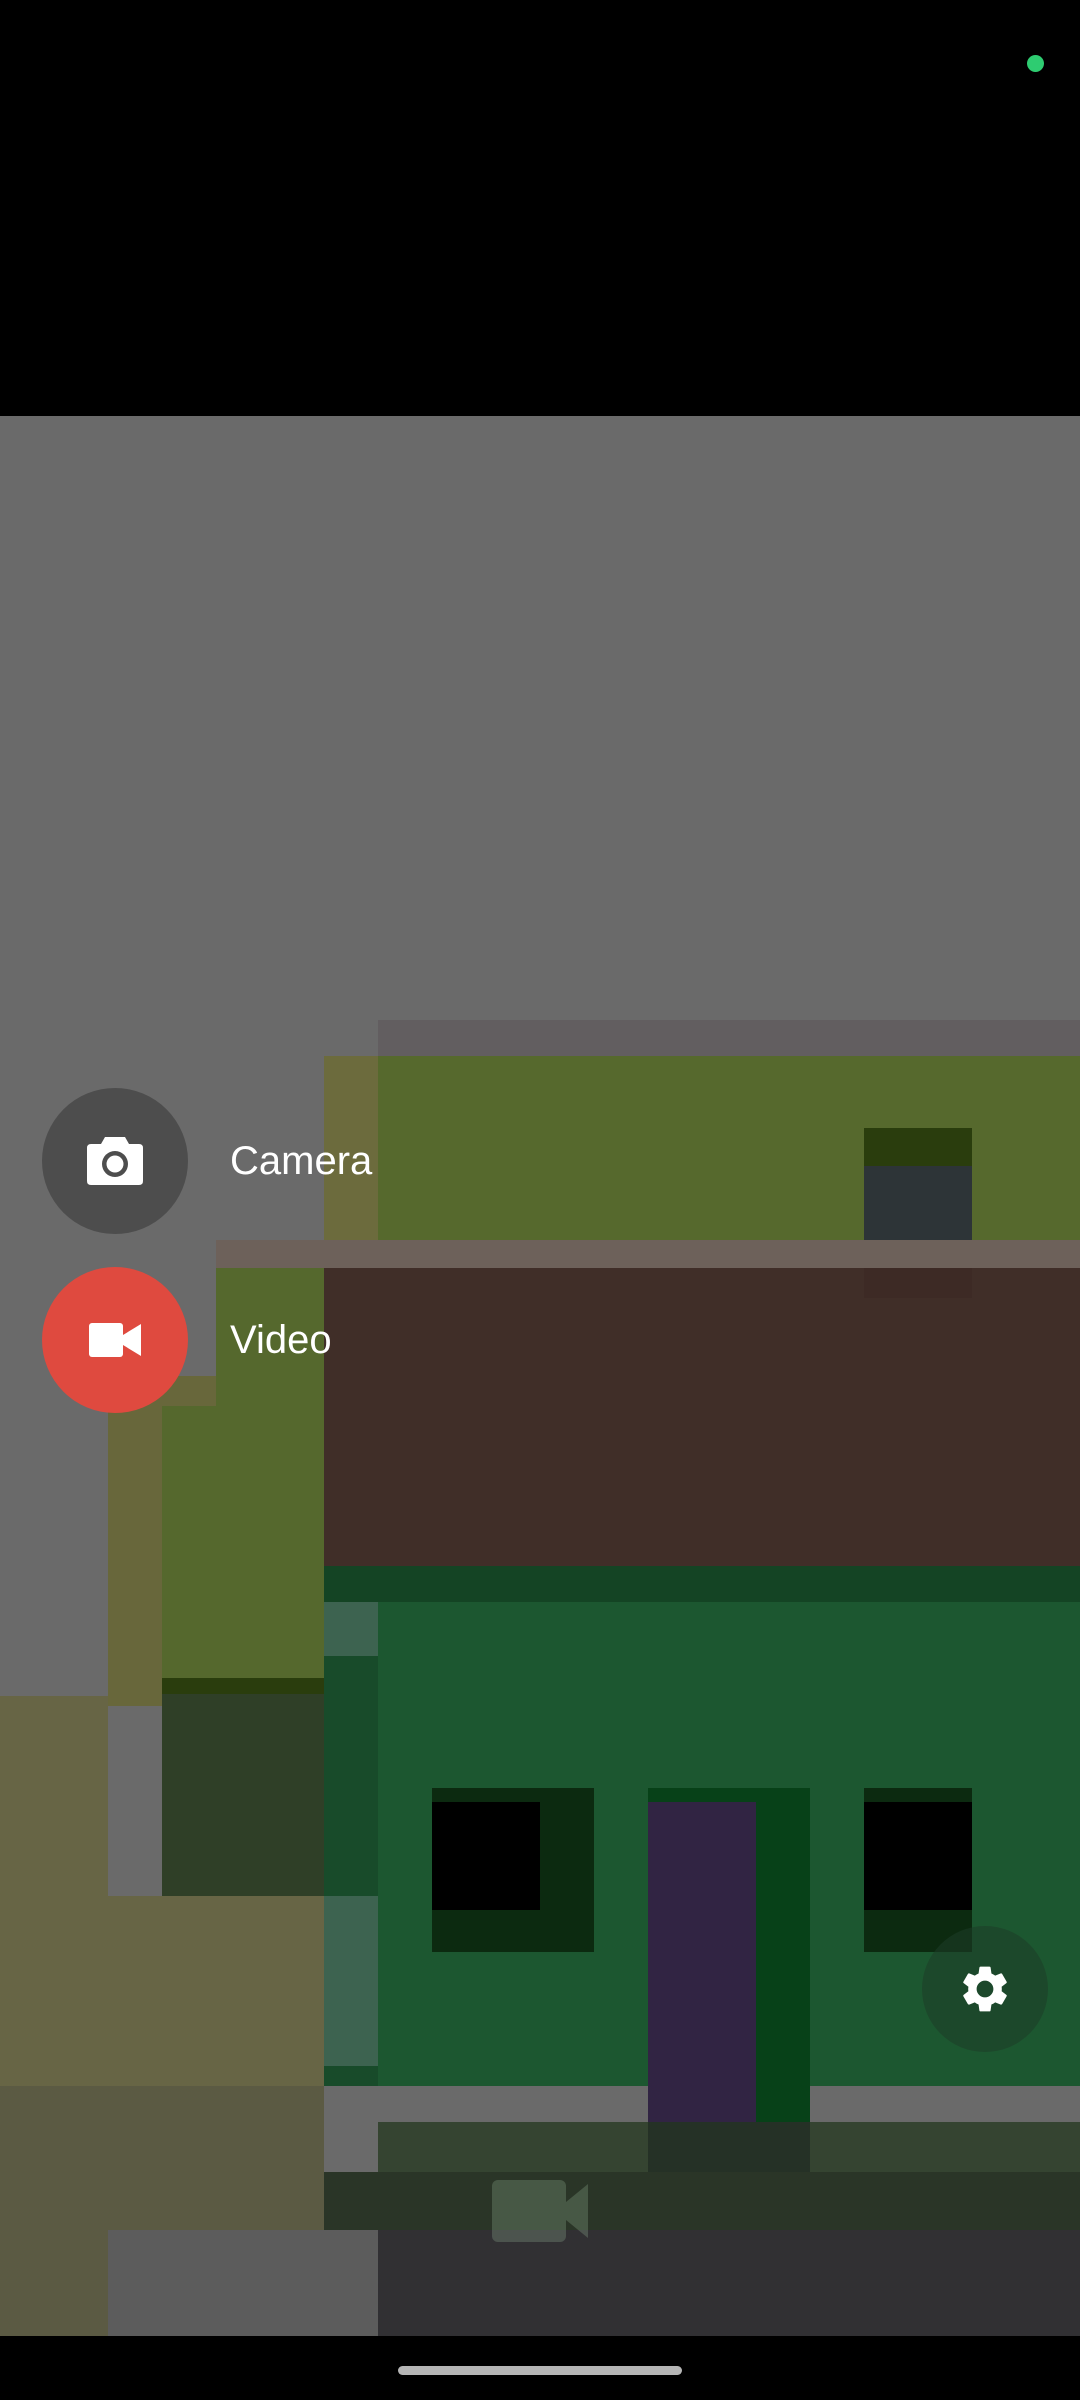 Image resolution: width=1080 pixels, height=2400 pixels. I want to click on status-bar, so click(540, 60).